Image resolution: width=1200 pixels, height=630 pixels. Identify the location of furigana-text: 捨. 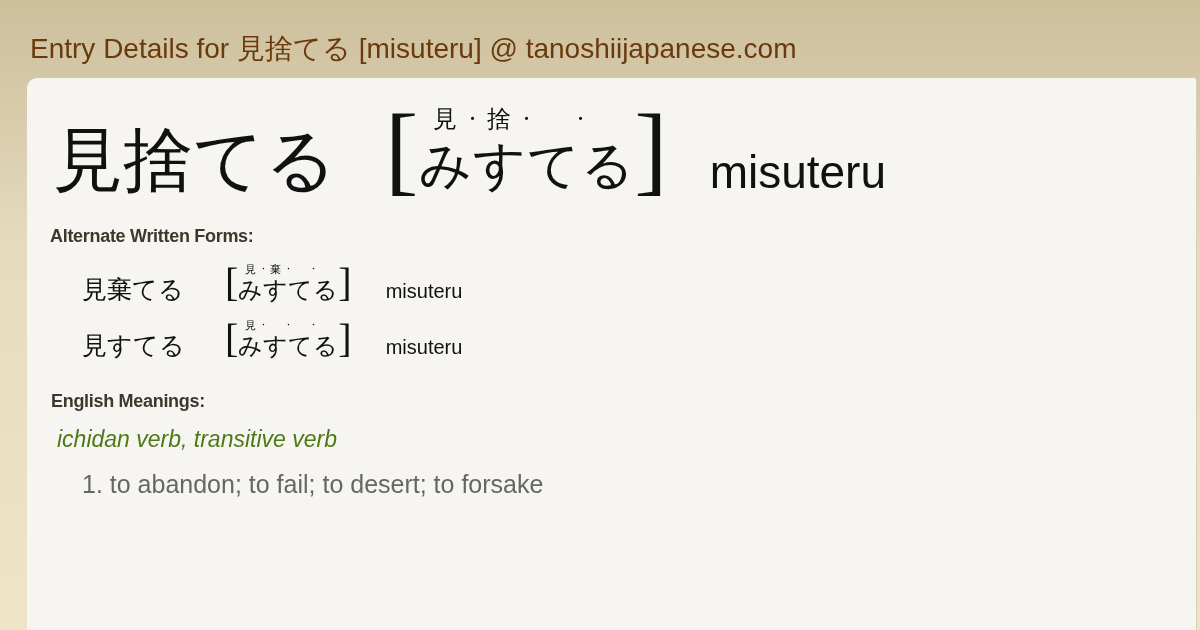
(499, 121).